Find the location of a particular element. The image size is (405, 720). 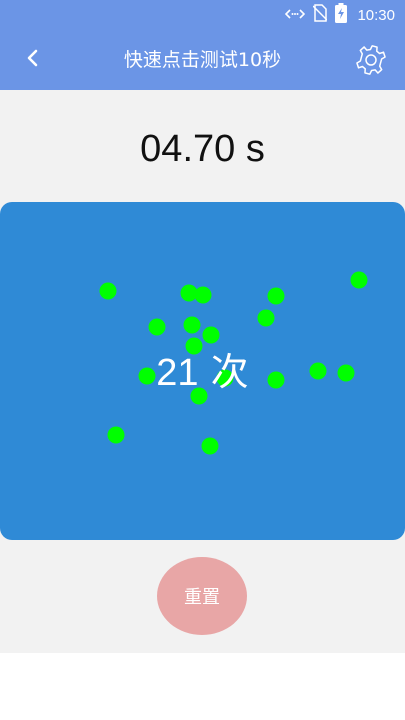

back-button is located at coordinates (33, 60).